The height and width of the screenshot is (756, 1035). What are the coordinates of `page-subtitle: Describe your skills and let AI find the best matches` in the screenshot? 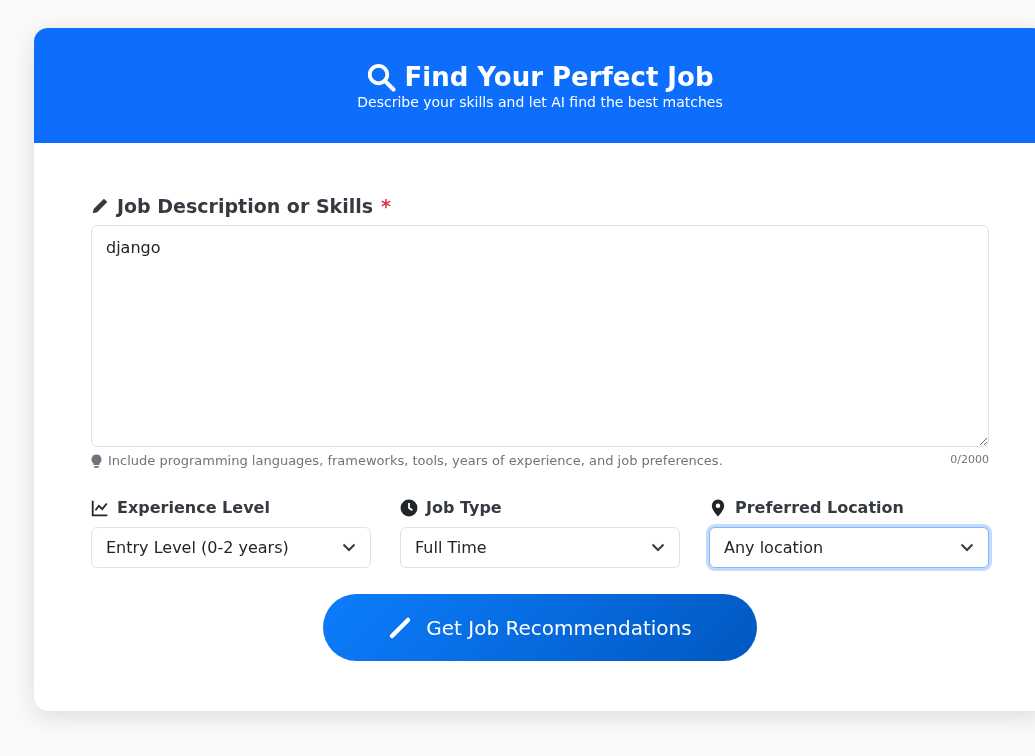 It's located at (540, 101).